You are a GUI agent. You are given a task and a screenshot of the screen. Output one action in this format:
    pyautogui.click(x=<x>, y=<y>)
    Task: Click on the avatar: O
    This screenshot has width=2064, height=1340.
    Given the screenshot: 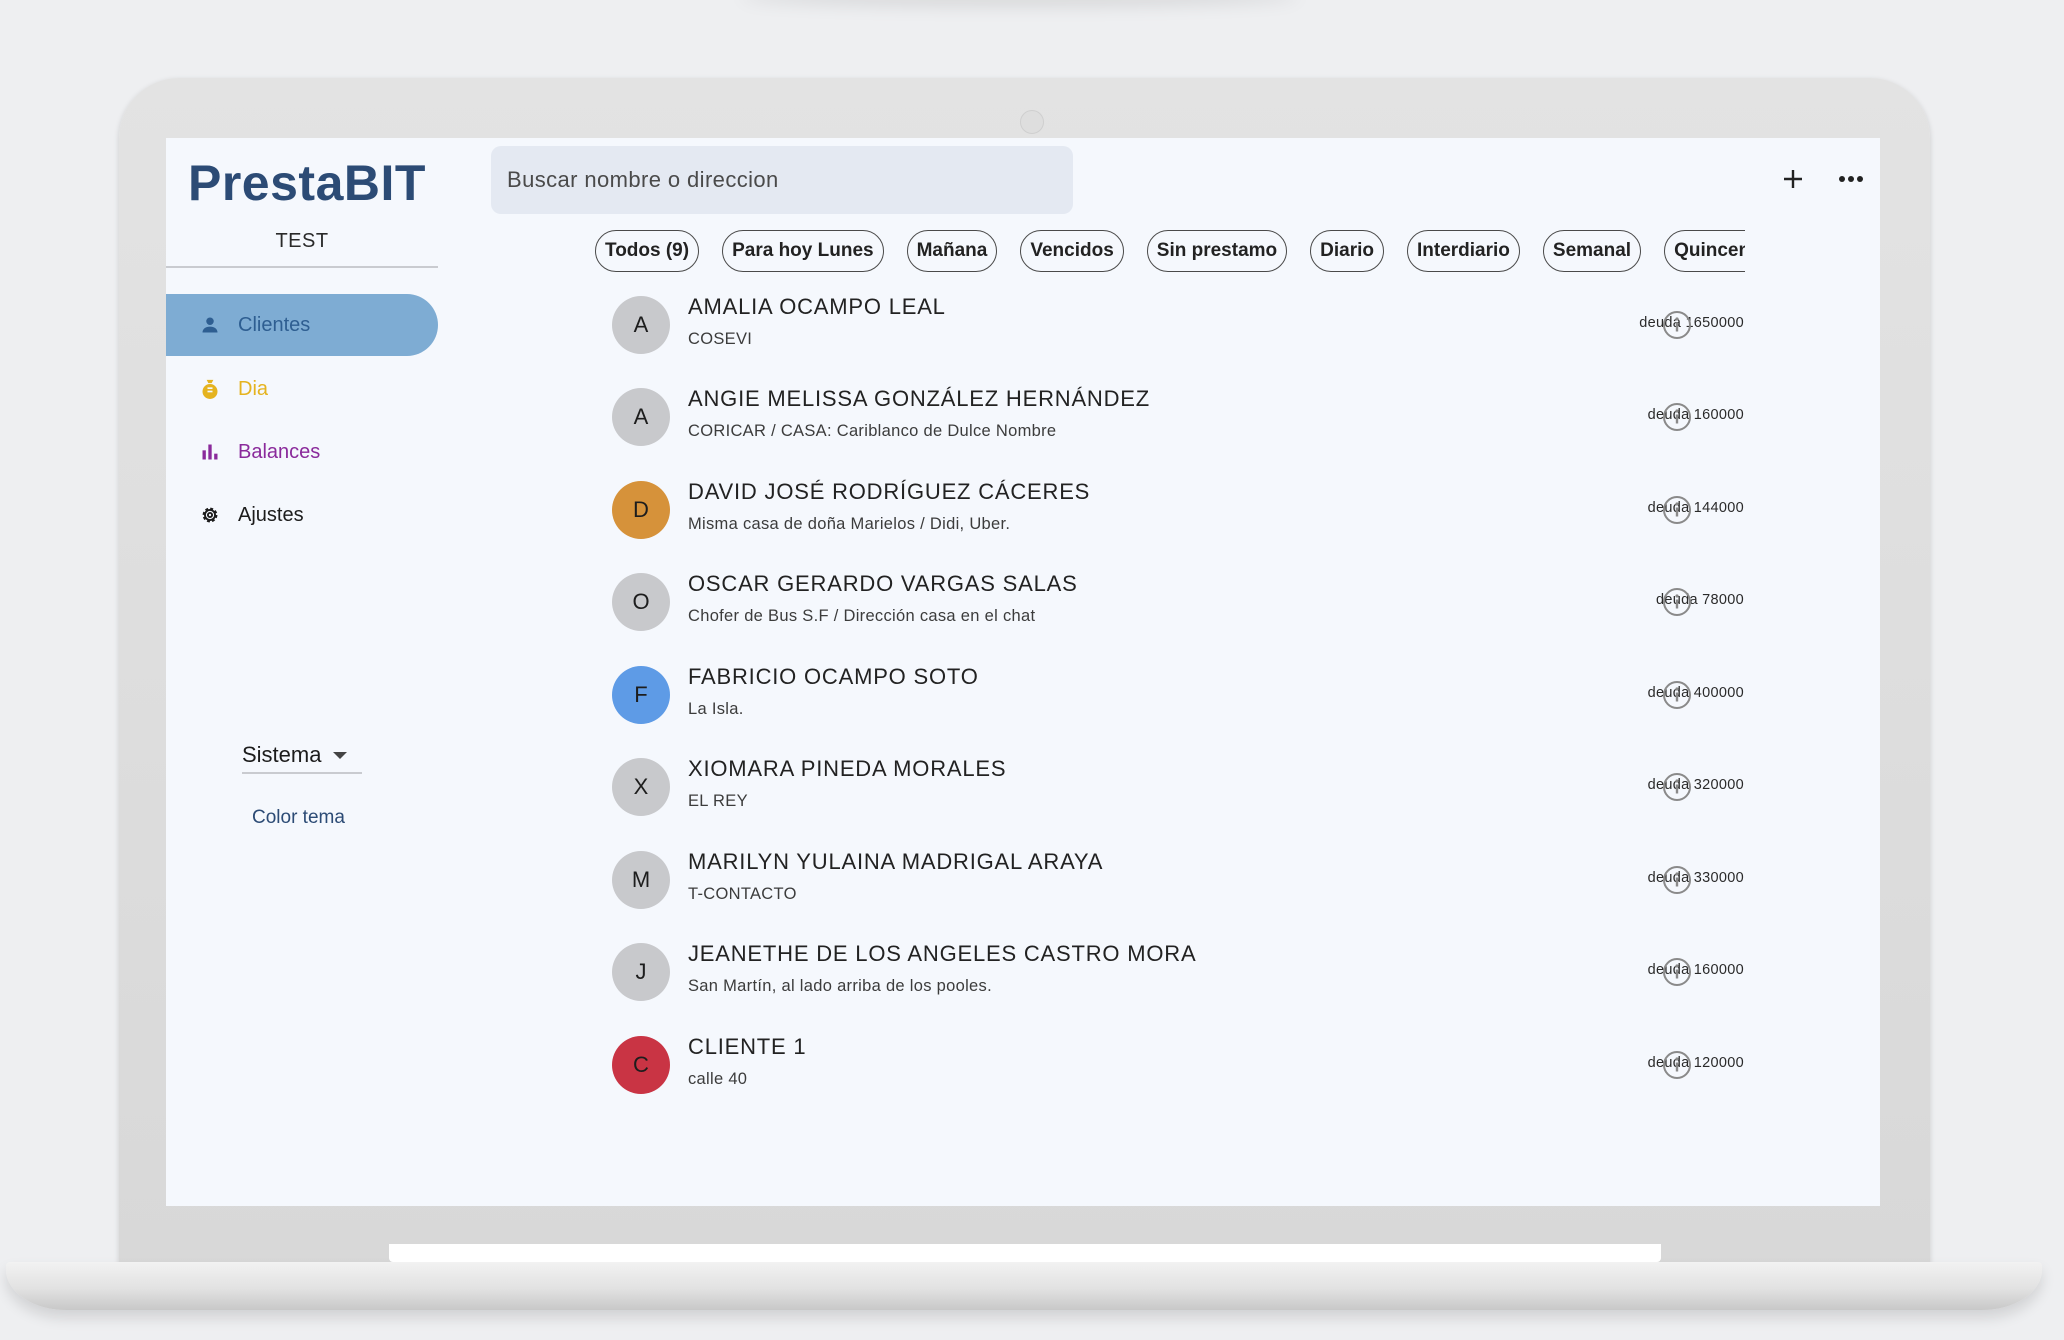 What is the action you would take?
    pyautogui.click(x=641, y=602)
    